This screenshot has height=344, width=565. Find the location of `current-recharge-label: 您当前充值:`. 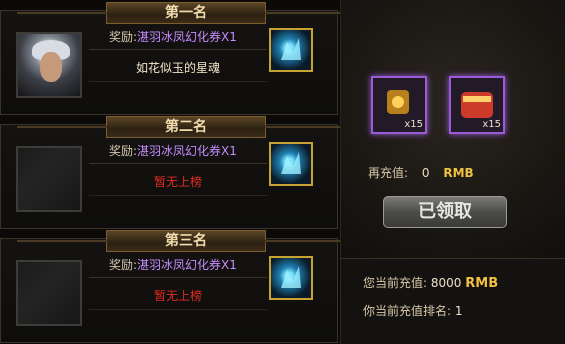

current-recharge-label: 您当前充值: is located at coordinates (395, 283).